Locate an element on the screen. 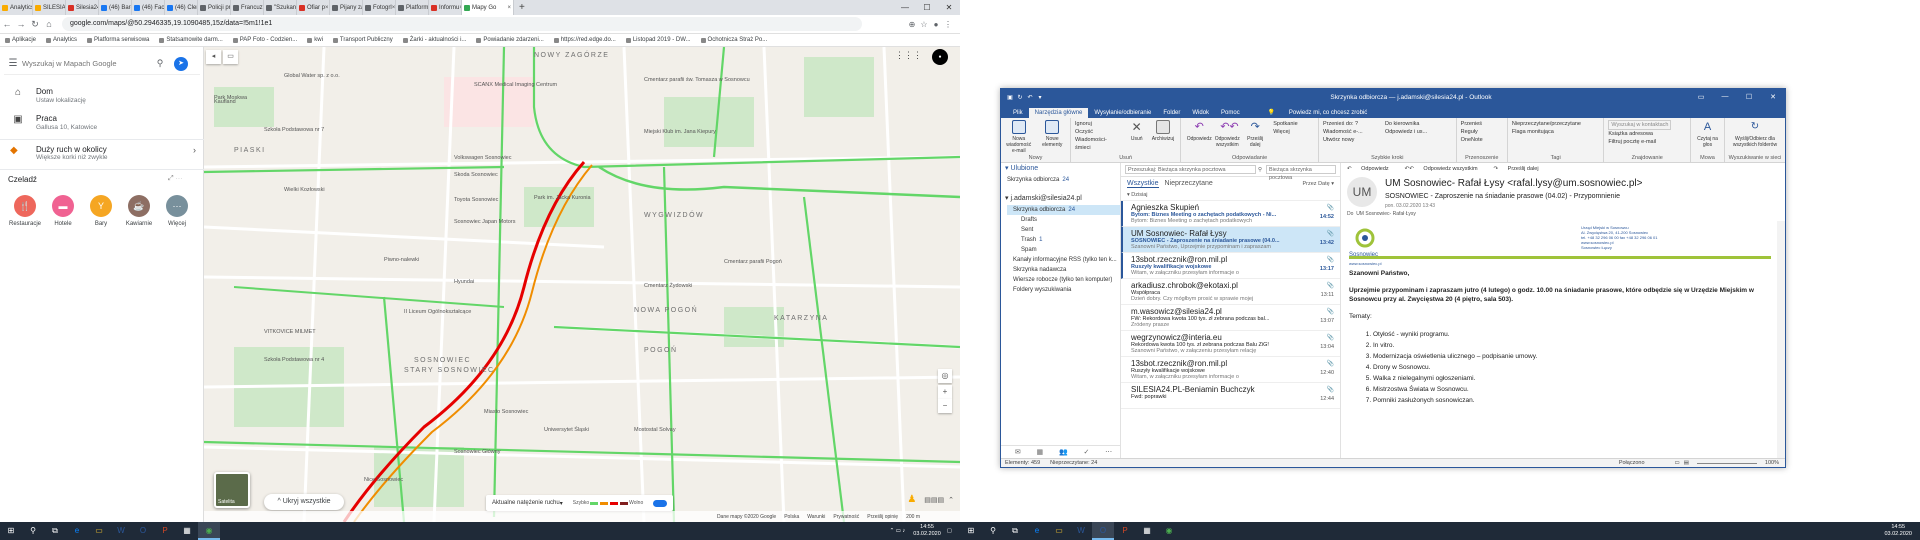 Image resolution: width=1920 pixels, height=540 pixels. to-value: UM Sosnowiec- Rafał Łysy is located at coordinates (1386, 214).